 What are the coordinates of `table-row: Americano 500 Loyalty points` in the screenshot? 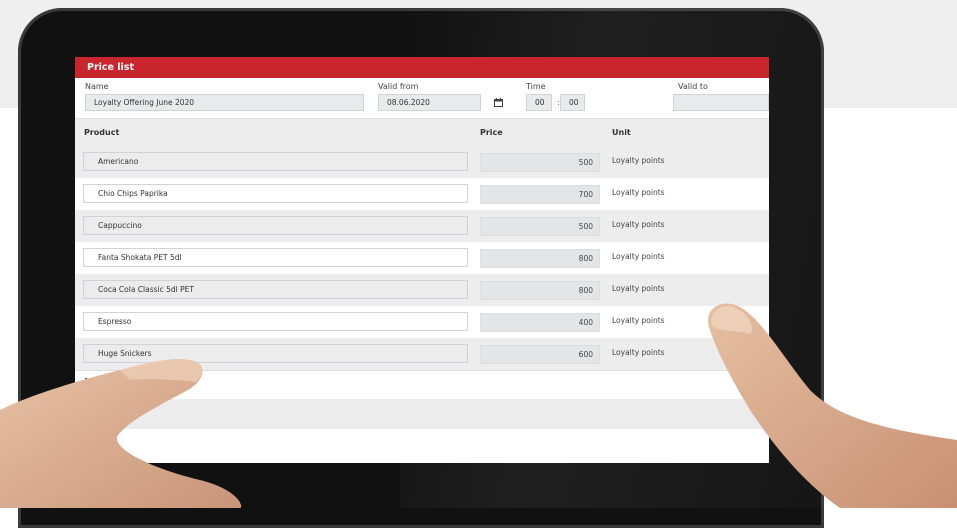 It's located at (422, 162).